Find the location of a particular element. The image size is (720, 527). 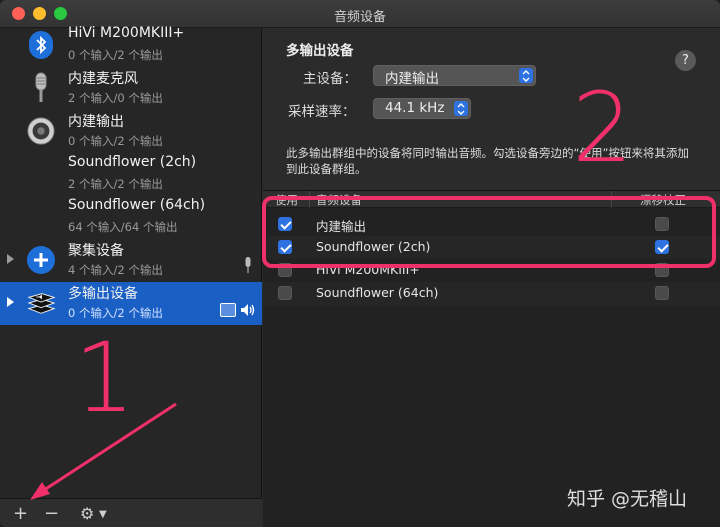

device-item-builtin-mic: 内建麦克风 2 个输入/0 个输出 is located at coordinates (131, 88).